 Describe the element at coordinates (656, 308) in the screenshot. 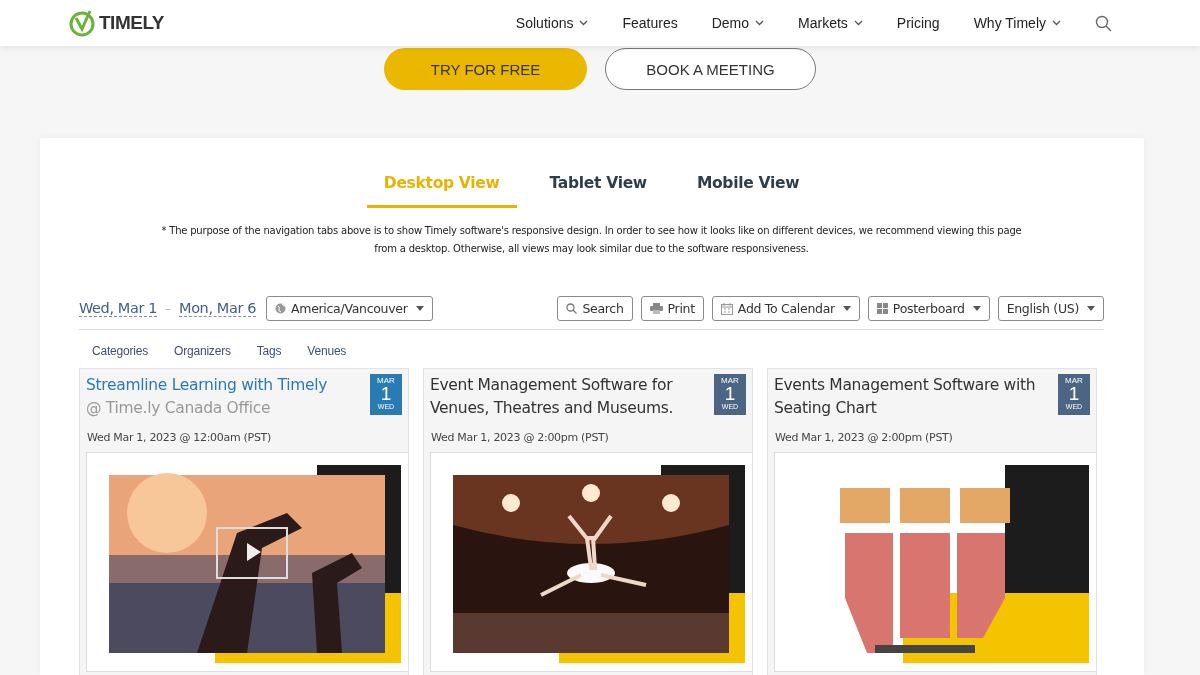

I see `printer-icon` at that location.